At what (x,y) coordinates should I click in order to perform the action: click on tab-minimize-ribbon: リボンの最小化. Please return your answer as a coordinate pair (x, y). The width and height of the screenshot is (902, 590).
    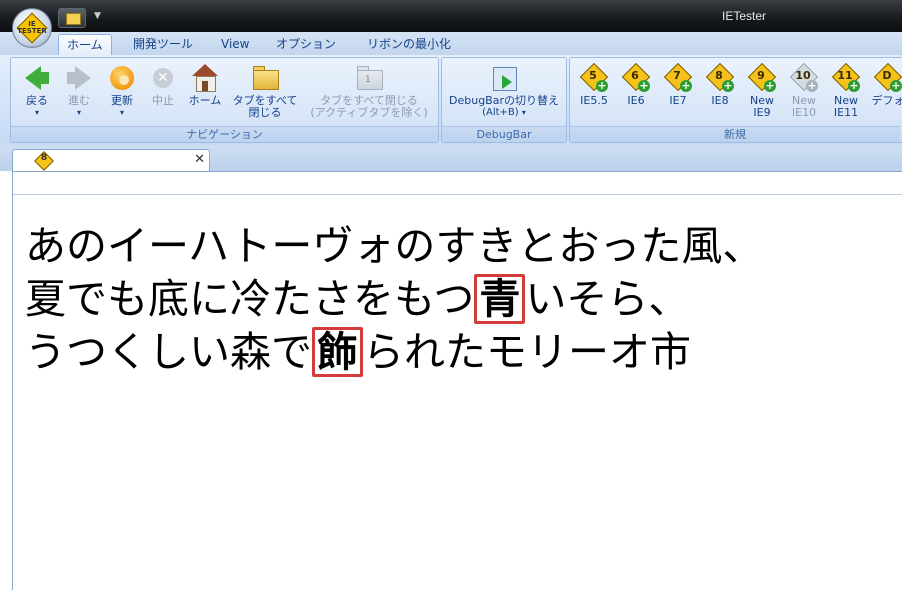
    Looking at the image, I should click on (409, 44).